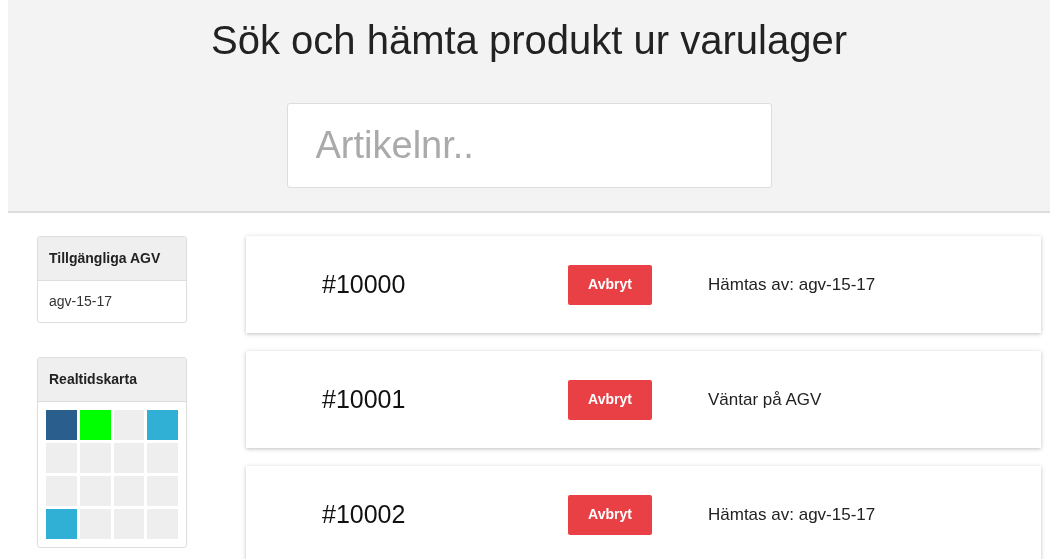  What do you see at coordinates (364, 514) in the screenshot?
I see `order-number: #10002` at bounding box center [364, 514].